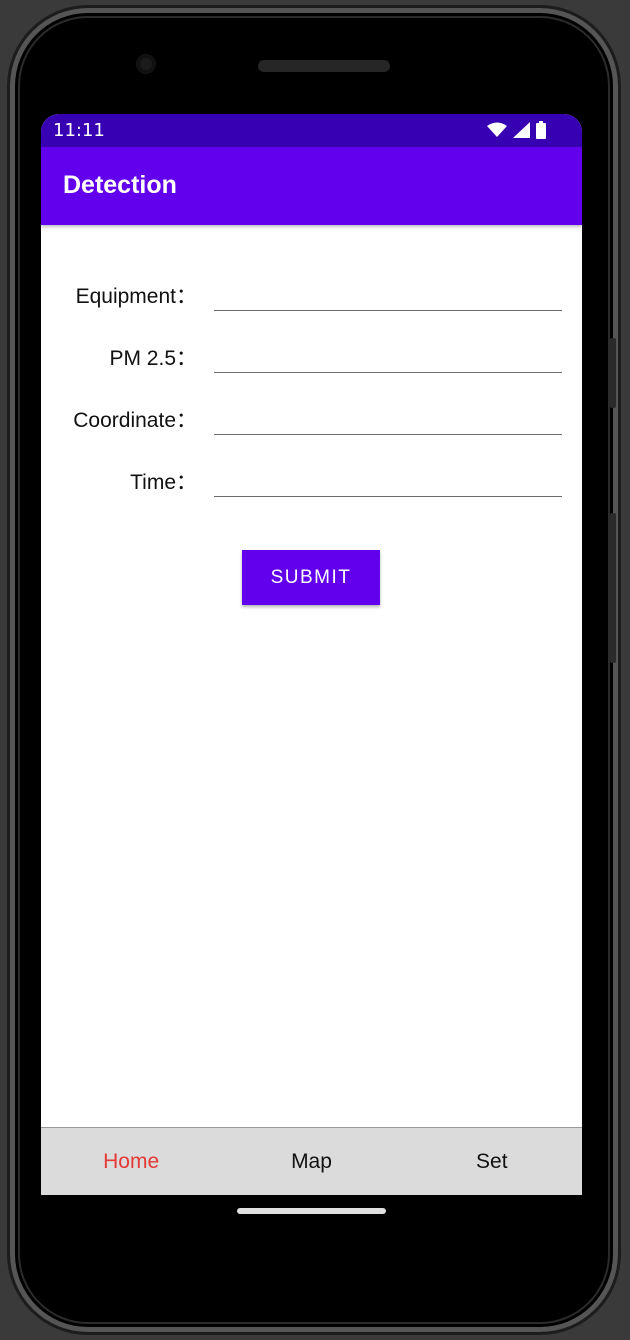 The width and height of the screenshot is (630, 1340). I want to click on bottom-nav: Home Map Set, so click(311, 1161).